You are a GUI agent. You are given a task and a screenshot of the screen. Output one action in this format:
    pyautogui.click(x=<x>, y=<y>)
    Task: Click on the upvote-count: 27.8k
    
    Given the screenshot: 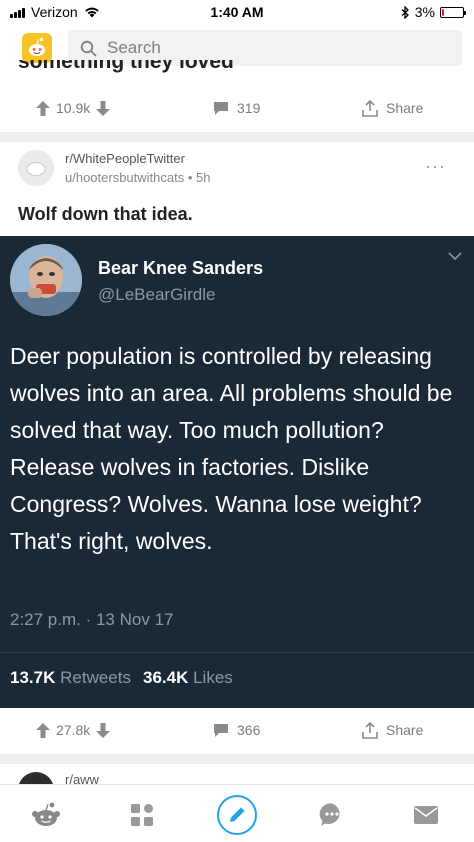 What is the action you would take?
    pyautogui.click(x=73, y=730)
    